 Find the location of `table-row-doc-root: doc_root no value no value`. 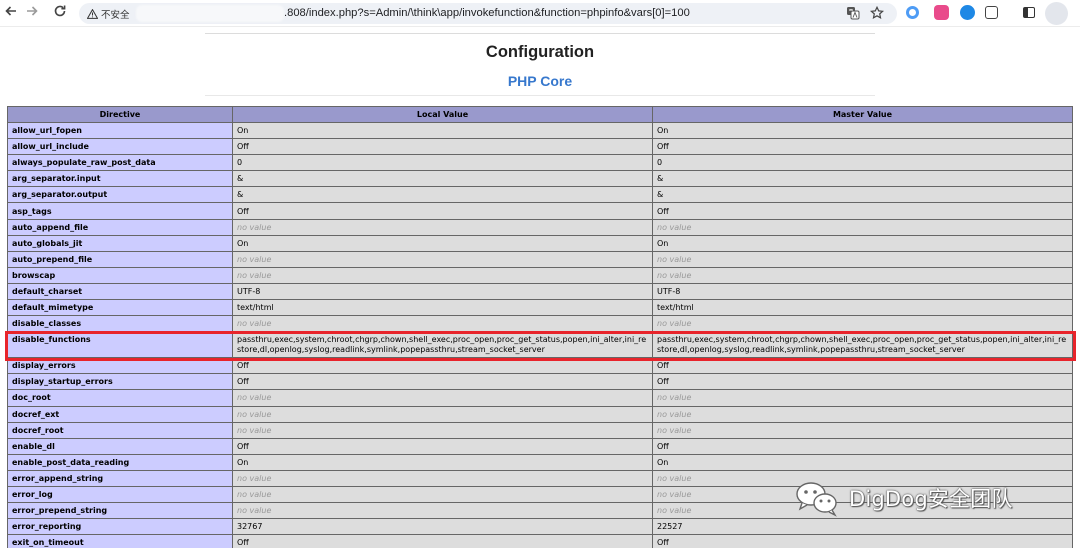

table-row-doc-root: doc_root no value no value is located at coordinates (540, 398).